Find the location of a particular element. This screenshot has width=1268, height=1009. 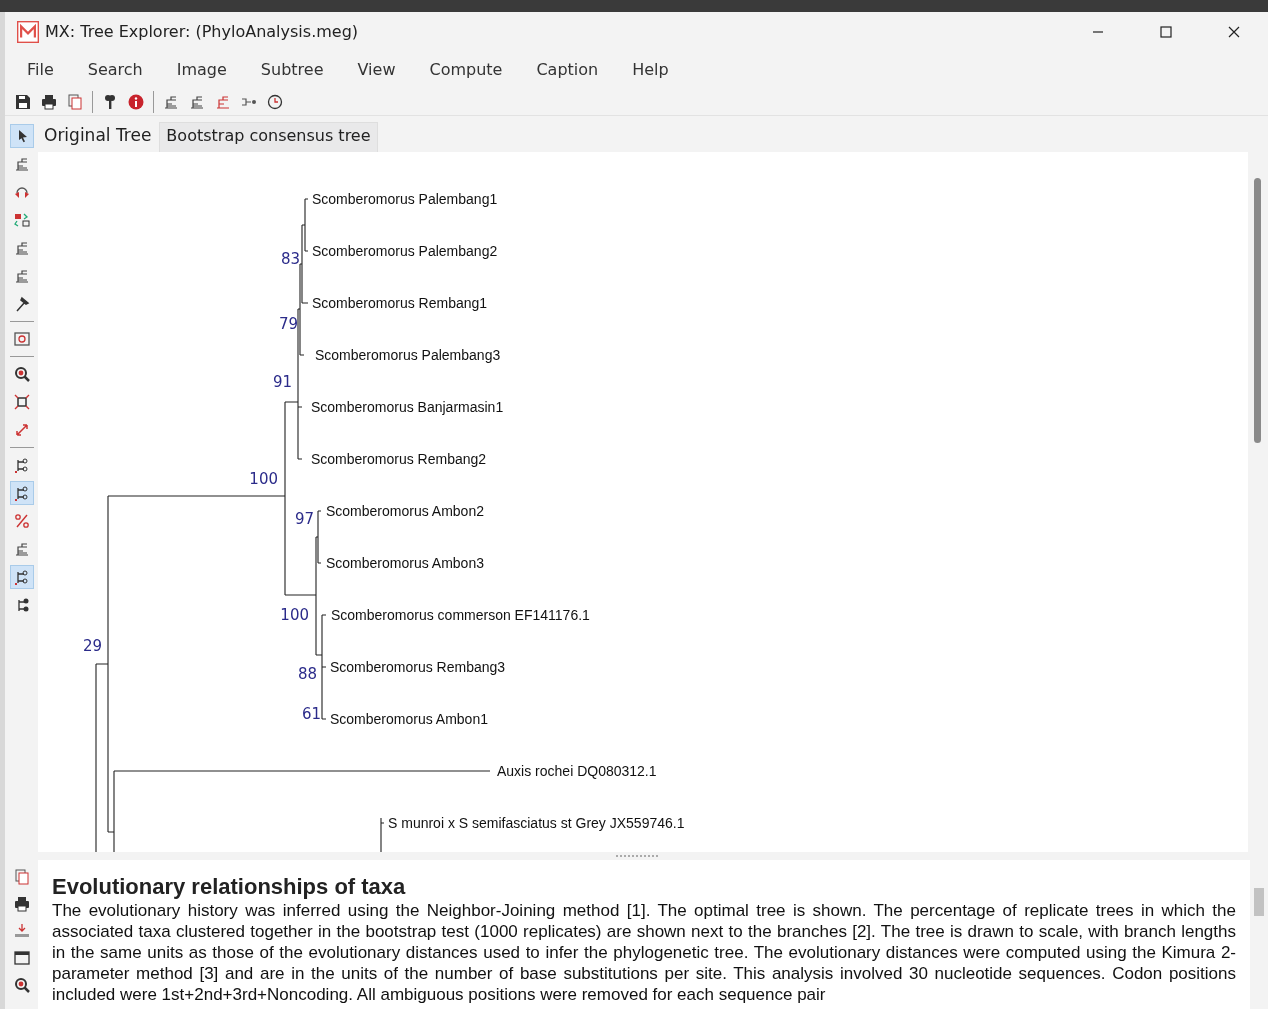

text-down-icon is located at coordinates (21, 931).